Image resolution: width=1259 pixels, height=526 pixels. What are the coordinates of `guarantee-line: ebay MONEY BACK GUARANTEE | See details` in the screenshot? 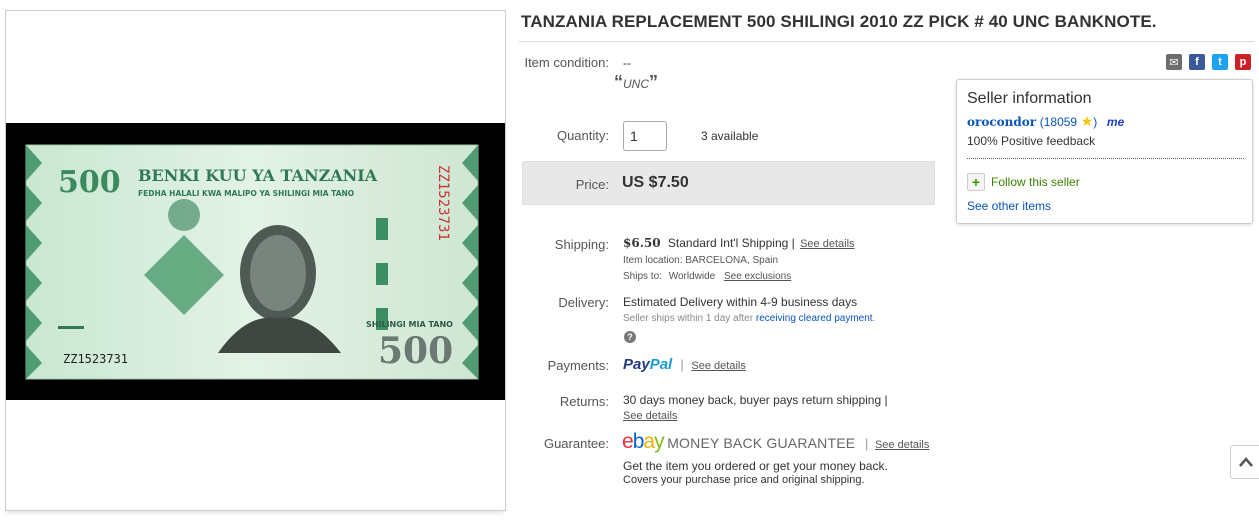 It's located at (776, 441).